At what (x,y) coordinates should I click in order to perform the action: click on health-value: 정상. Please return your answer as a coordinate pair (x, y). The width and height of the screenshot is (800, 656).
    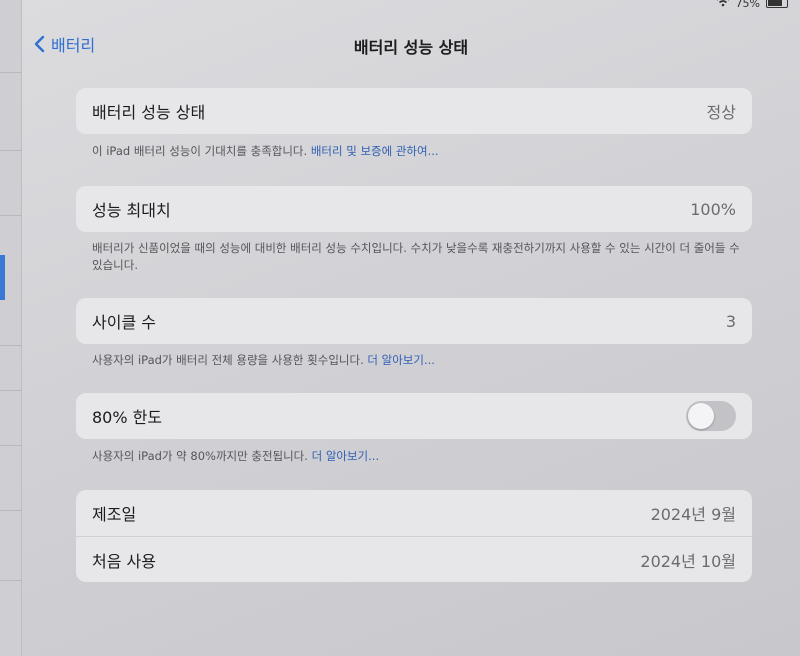
    Looking at the image, I should click on (721, 112).